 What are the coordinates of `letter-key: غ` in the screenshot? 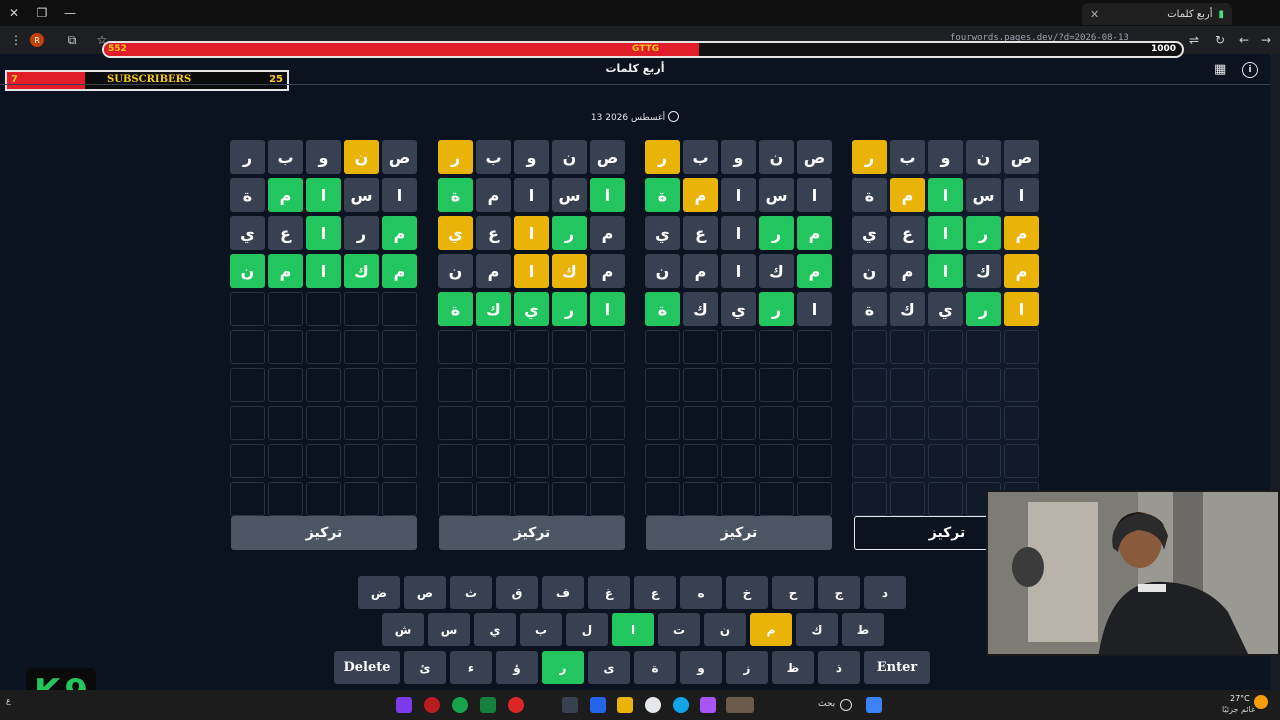 It's located at (609, 592).